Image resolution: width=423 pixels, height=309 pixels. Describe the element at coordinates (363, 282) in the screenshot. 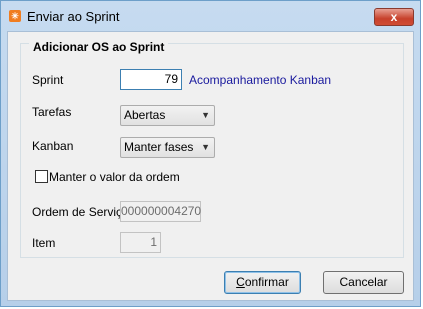

I see `cancel-button: Cancelar` at that location.